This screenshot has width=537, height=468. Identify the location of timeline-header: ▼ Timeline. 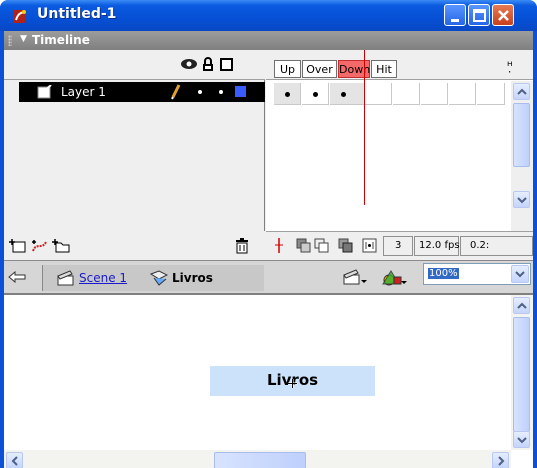
(268, 40).